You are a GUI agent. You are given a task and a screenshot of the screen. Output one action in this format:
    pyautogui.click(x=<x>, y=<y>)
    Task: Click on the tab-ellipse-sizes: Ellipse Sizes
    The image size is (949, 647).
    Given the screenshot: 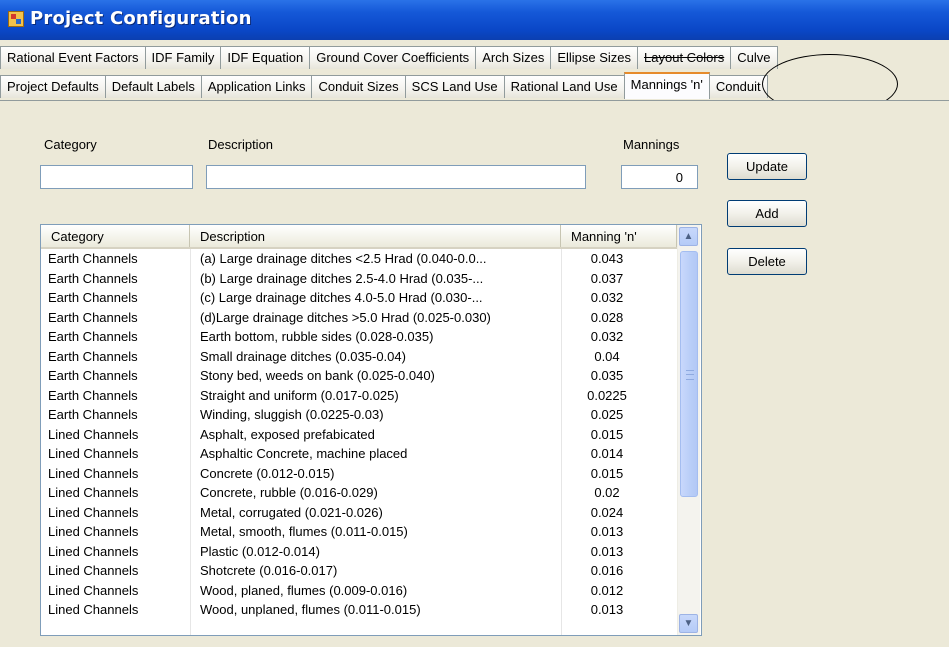 What is the action you would take?
    pyautogui.click(x=594, y=57)
    